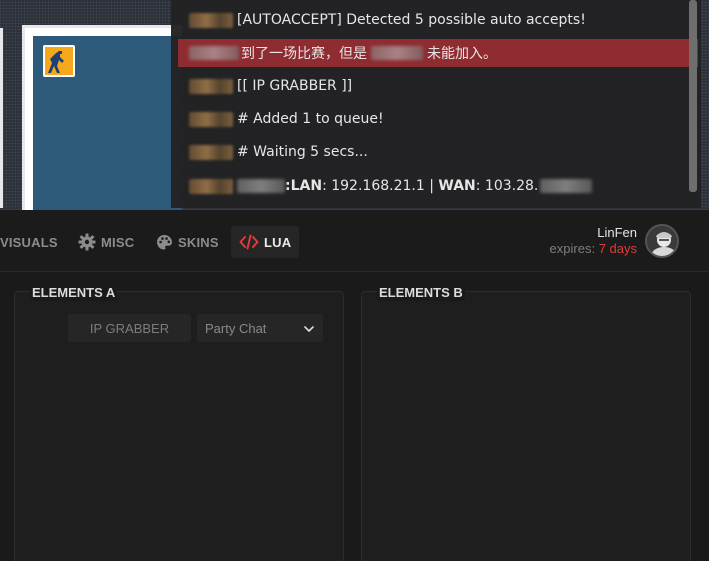  What do you see at coordinates (462, 54) in the screenshot?
I see `chat-message-part: 未能加入。` at bounding box center [462, 54].